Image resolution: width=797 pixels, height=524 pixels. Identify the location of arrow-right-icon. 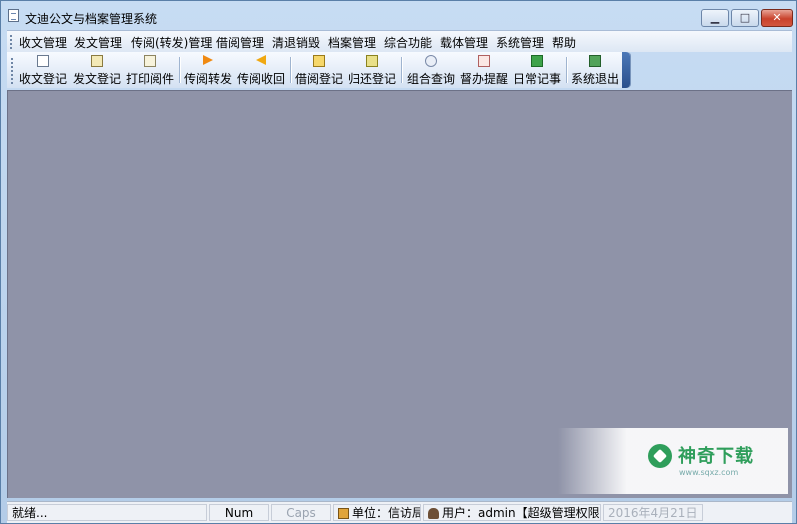
(208, 61).